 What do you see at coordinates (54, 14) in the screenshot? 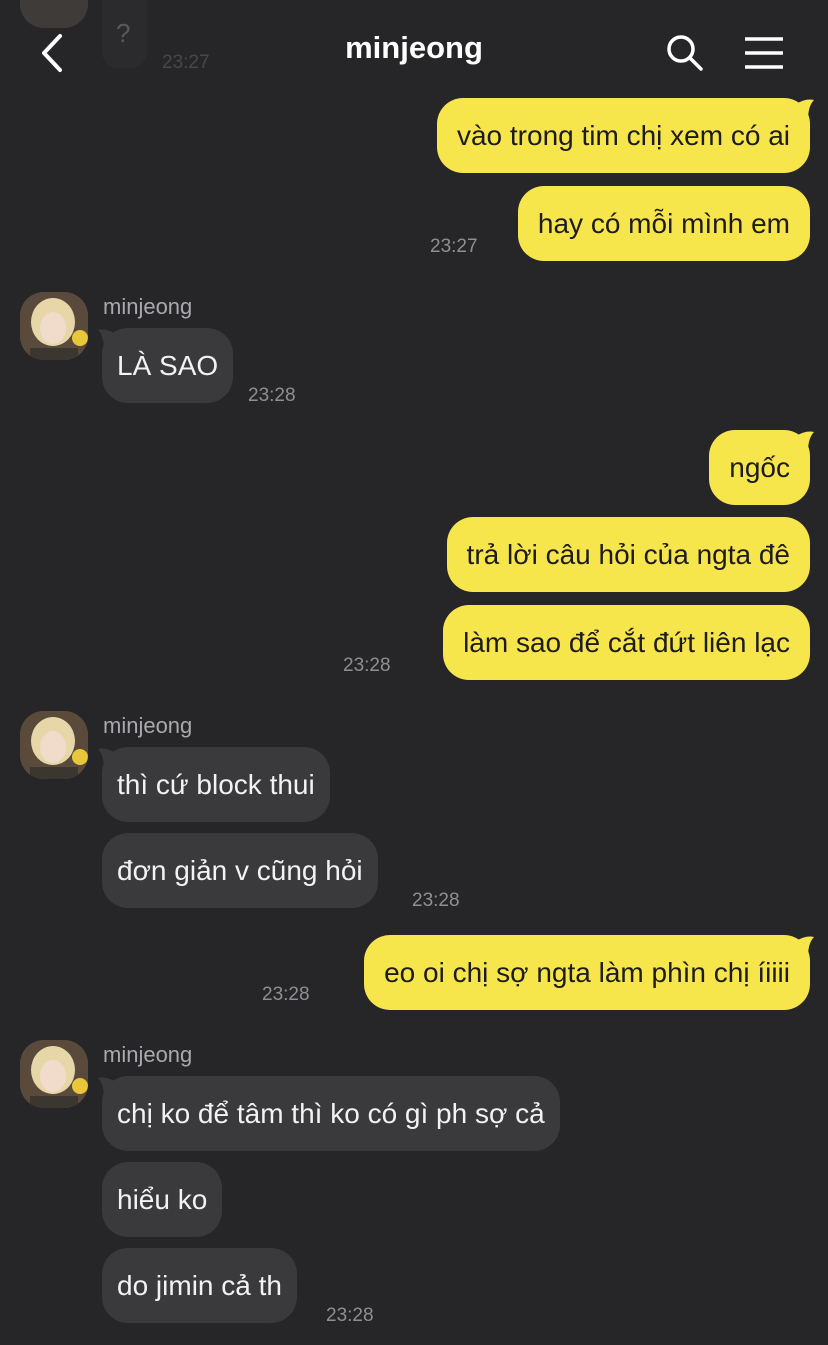
I see `previous-avatar` at bounding box center [54, 14].